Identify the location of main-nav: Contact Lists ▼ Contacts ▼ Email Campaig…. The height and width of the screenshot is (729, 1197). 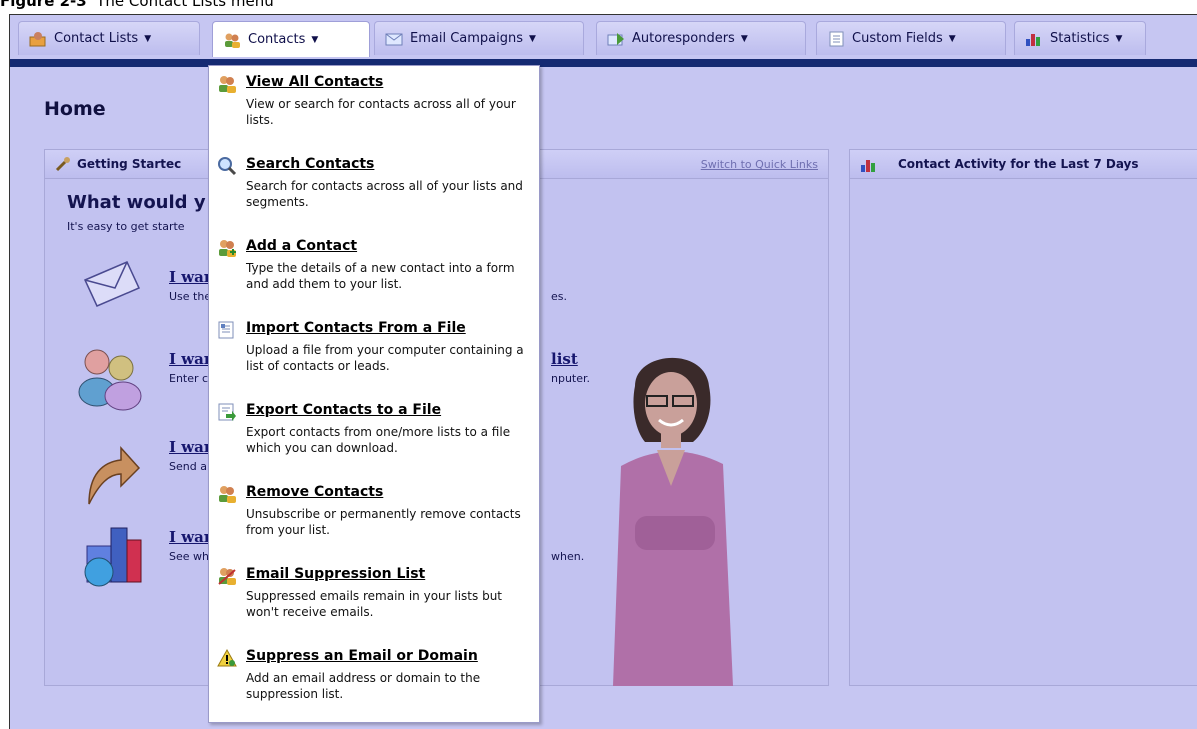
(603, 37).